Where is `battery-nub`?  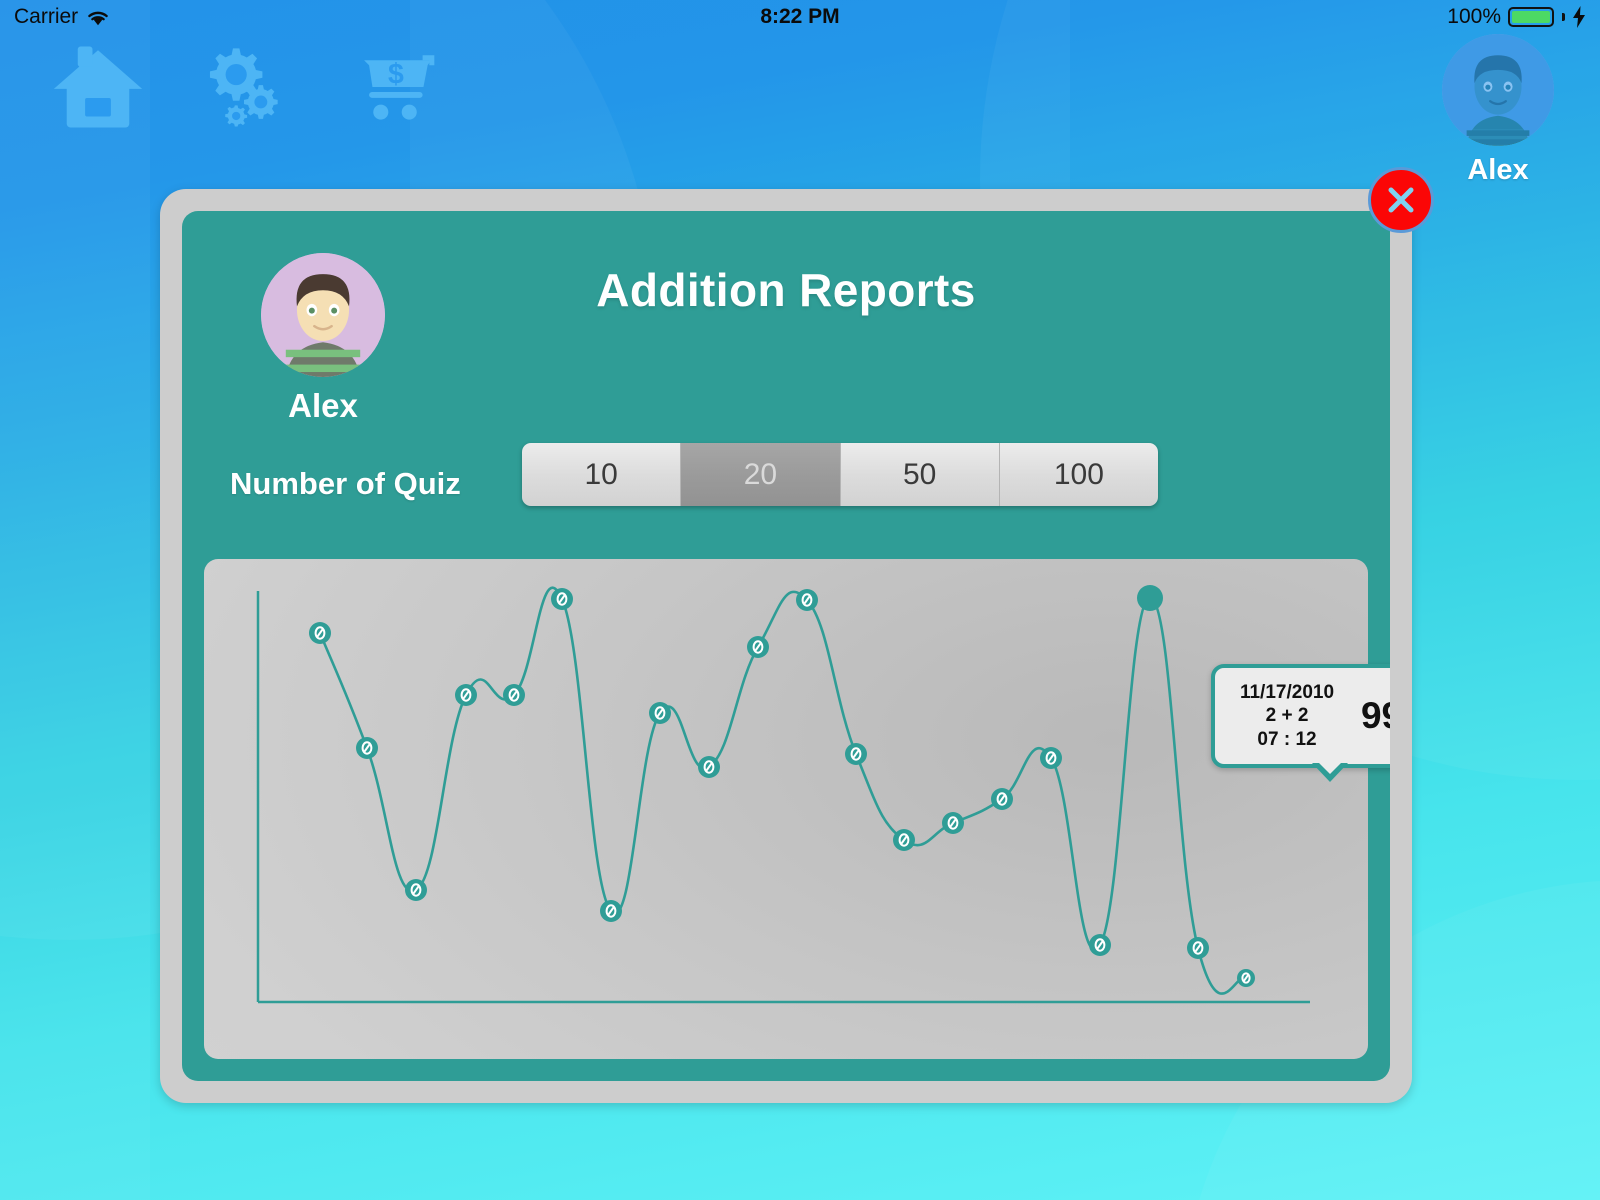
battery-nub is located at coordinates (1563, 17).